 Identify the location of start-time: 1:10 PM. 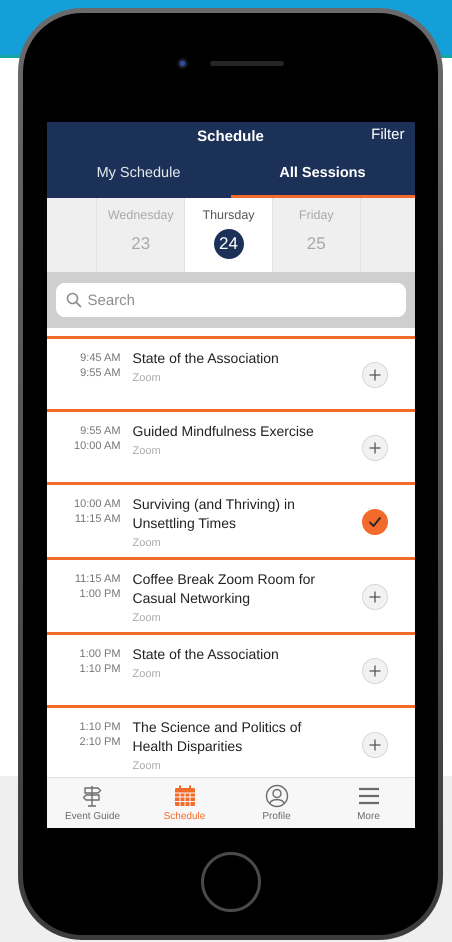
(100, 727).